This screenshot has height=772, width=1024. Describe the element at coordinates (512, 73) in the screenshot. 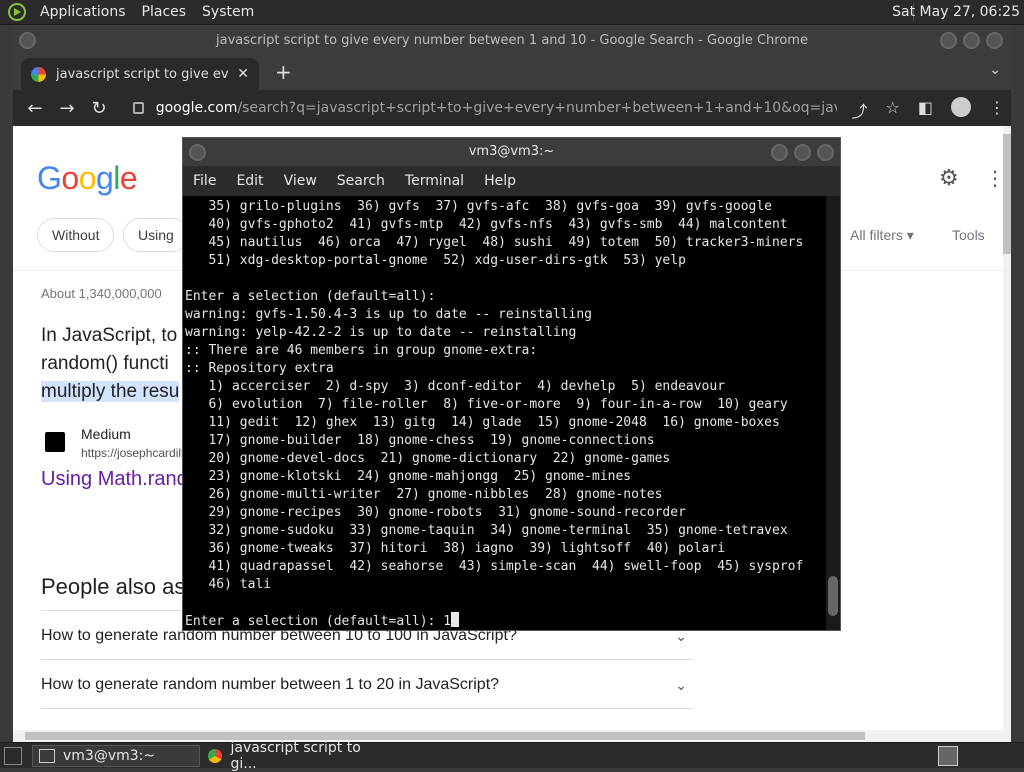

I see `tab-strip: javascript script to give every n ✕ + ⌄` at that location.